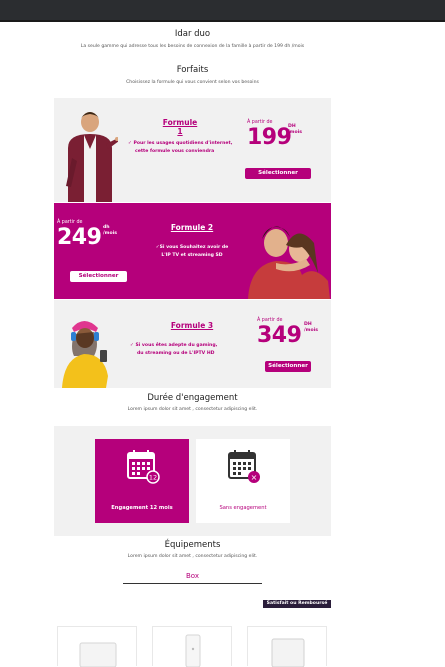 The height and width of the screenshot is (667, 445). What do you see at coordinates (243, 508) in the screenshot?
I see `engagement-none-label: Sans engagement` at bounding box center [243, 508].